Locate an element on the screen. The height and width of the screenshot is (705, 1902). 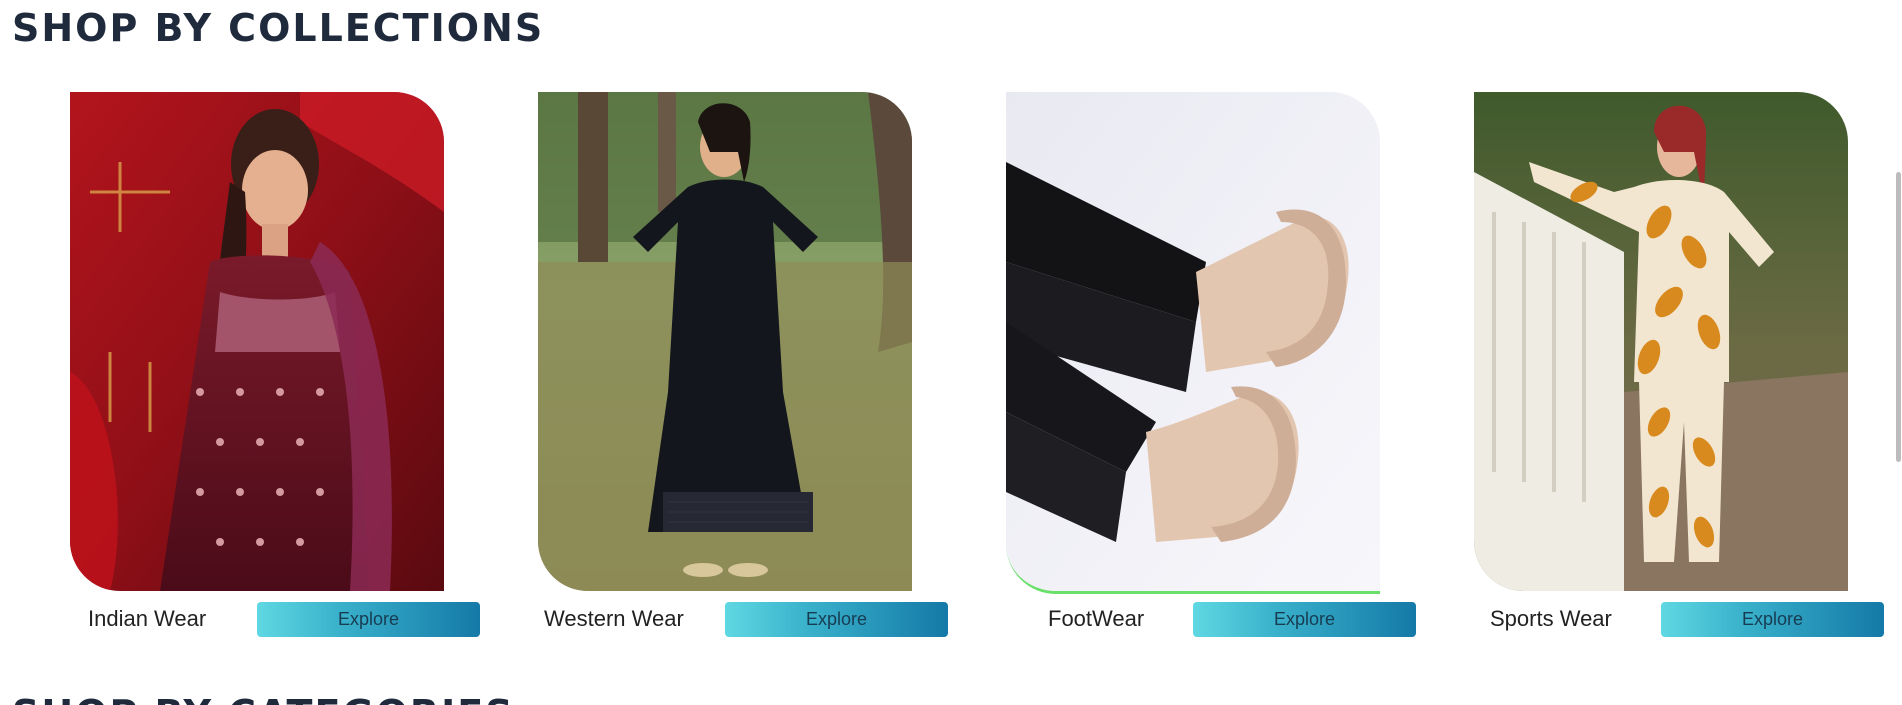
section-title: SHOP BY COLLECTIONS is located at coordinates (278, 28).